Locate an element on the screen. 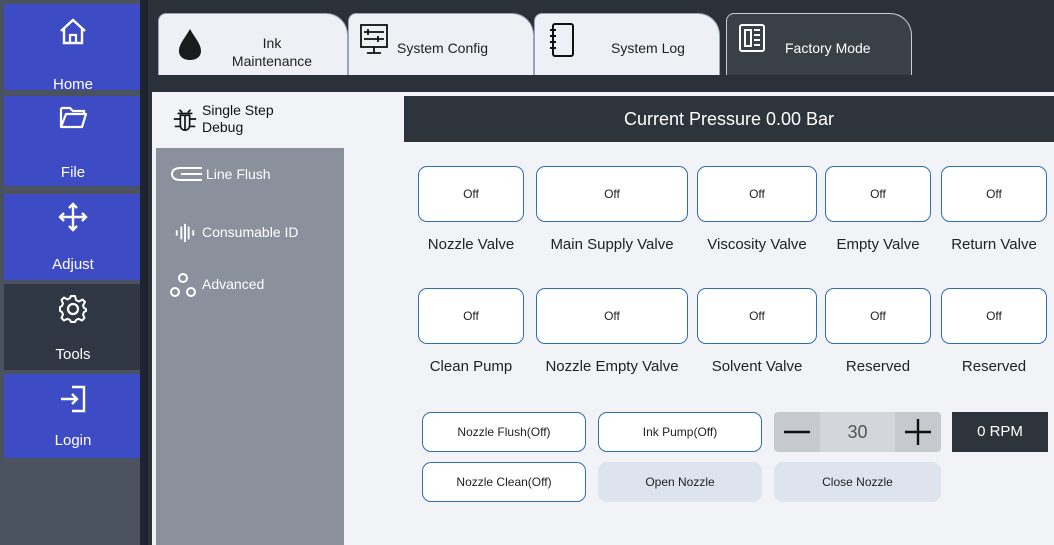 This screenshot has height=545, width=1054. nav-divider is located at coordinates (144, 272).